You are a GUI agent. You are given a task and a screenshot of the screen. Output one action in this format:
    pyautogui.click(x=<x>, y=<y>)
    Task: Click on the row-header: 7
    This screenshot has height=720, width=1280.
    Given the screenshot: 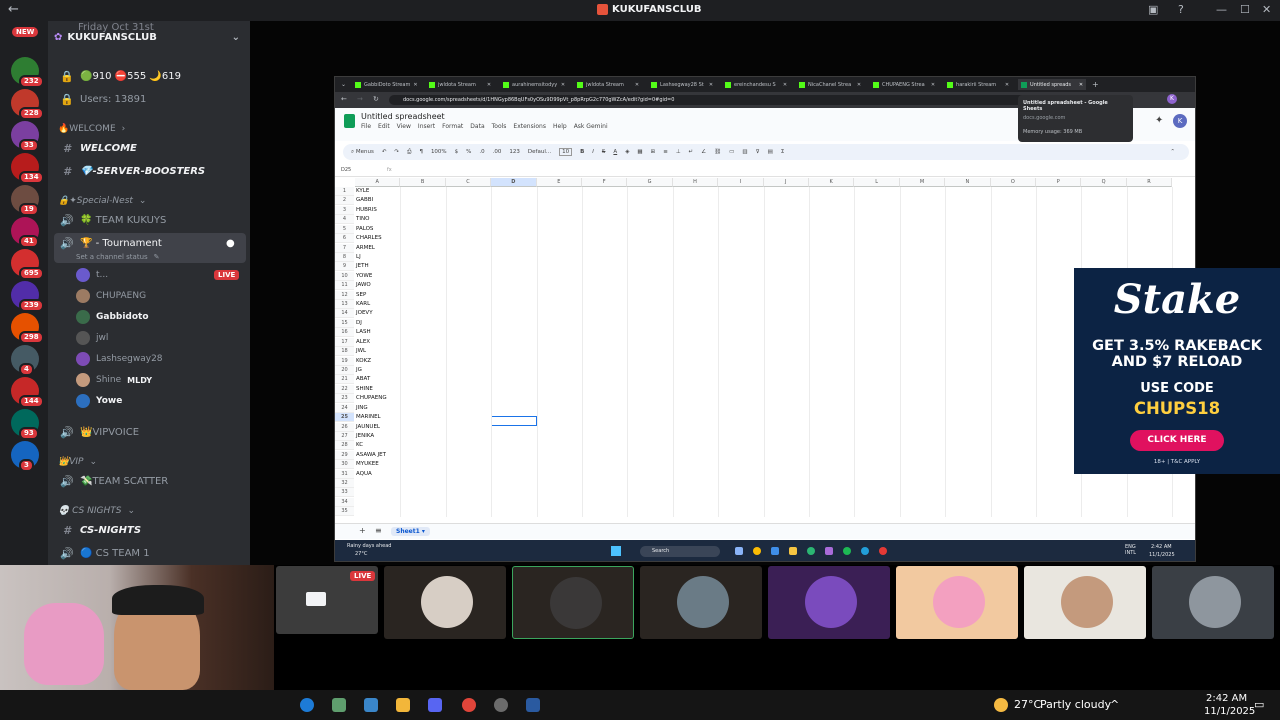 What is the action you would take?
    pyautogui.click(x=344, y=248)
    